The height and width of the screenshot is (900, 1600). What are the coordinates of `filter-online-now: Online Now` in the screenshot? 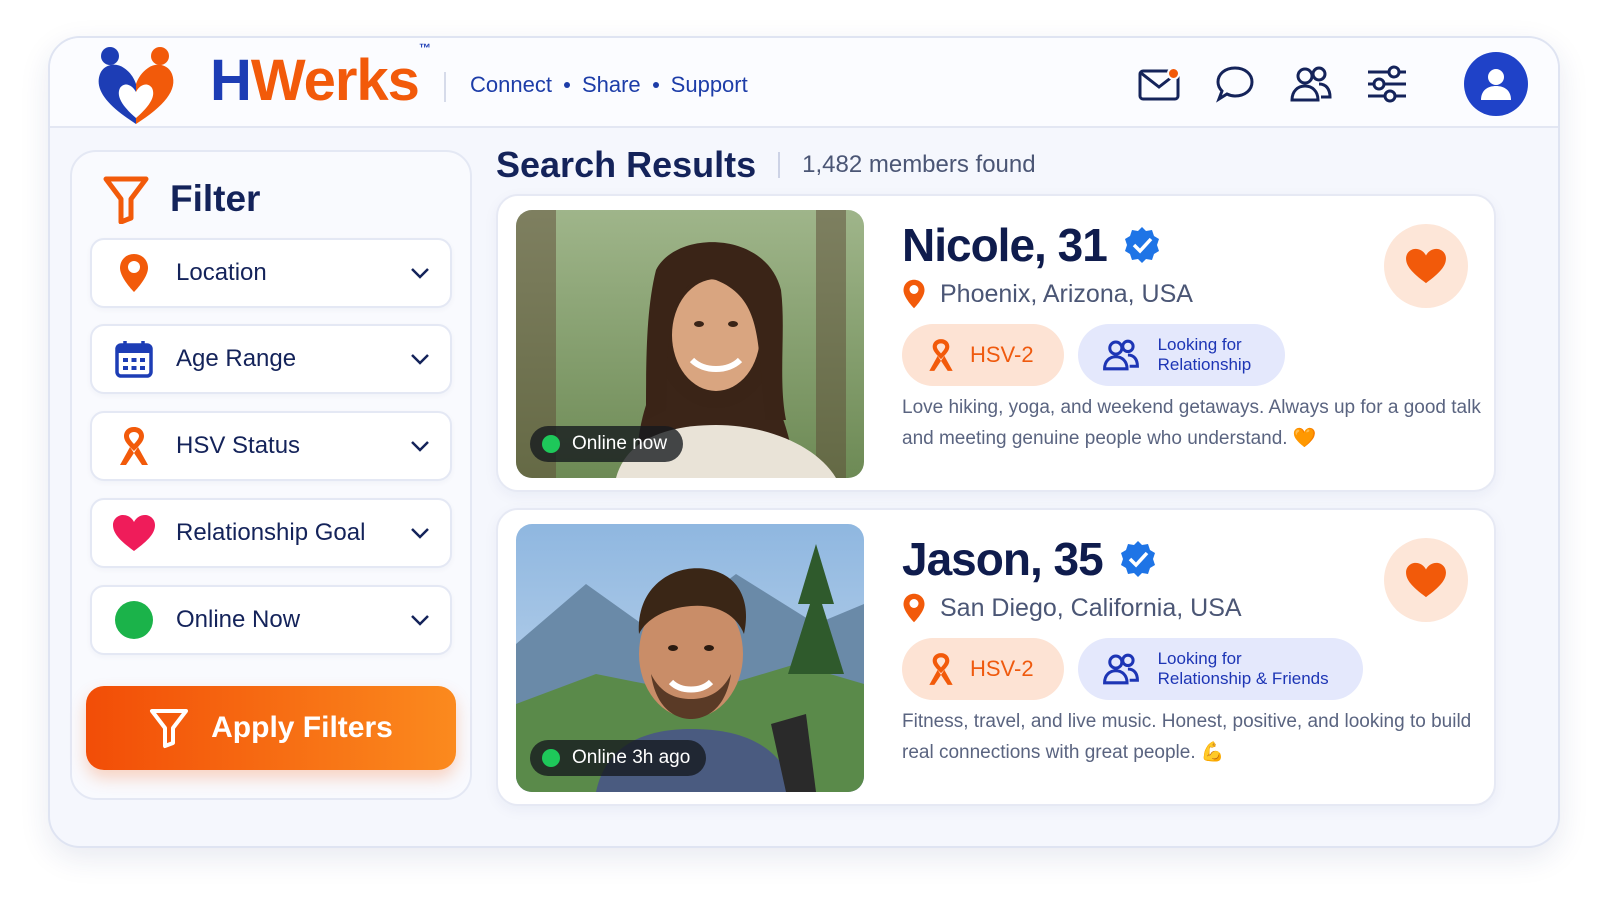 It's located at (271, 620).